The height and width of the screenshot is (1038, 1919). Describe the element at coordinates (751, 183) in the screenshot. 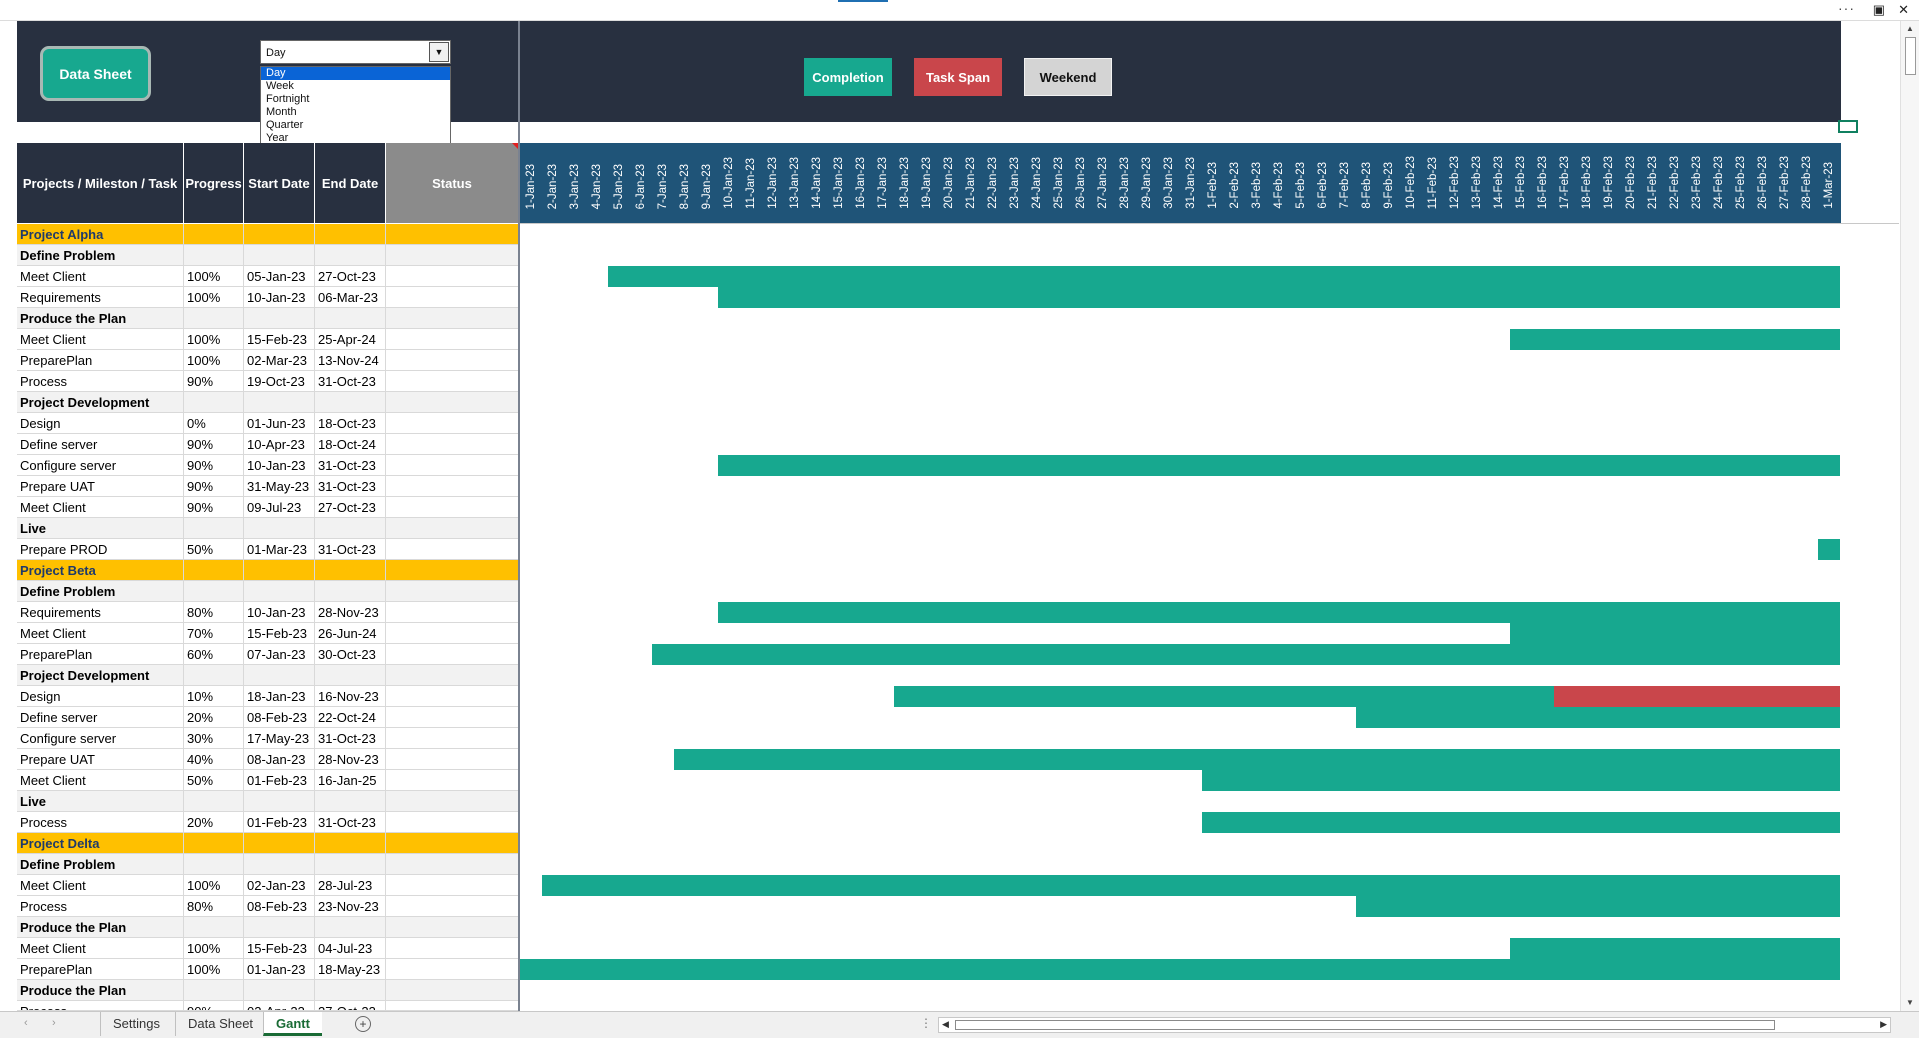

I see `date-column-header: 11-Jan-23` at that location.